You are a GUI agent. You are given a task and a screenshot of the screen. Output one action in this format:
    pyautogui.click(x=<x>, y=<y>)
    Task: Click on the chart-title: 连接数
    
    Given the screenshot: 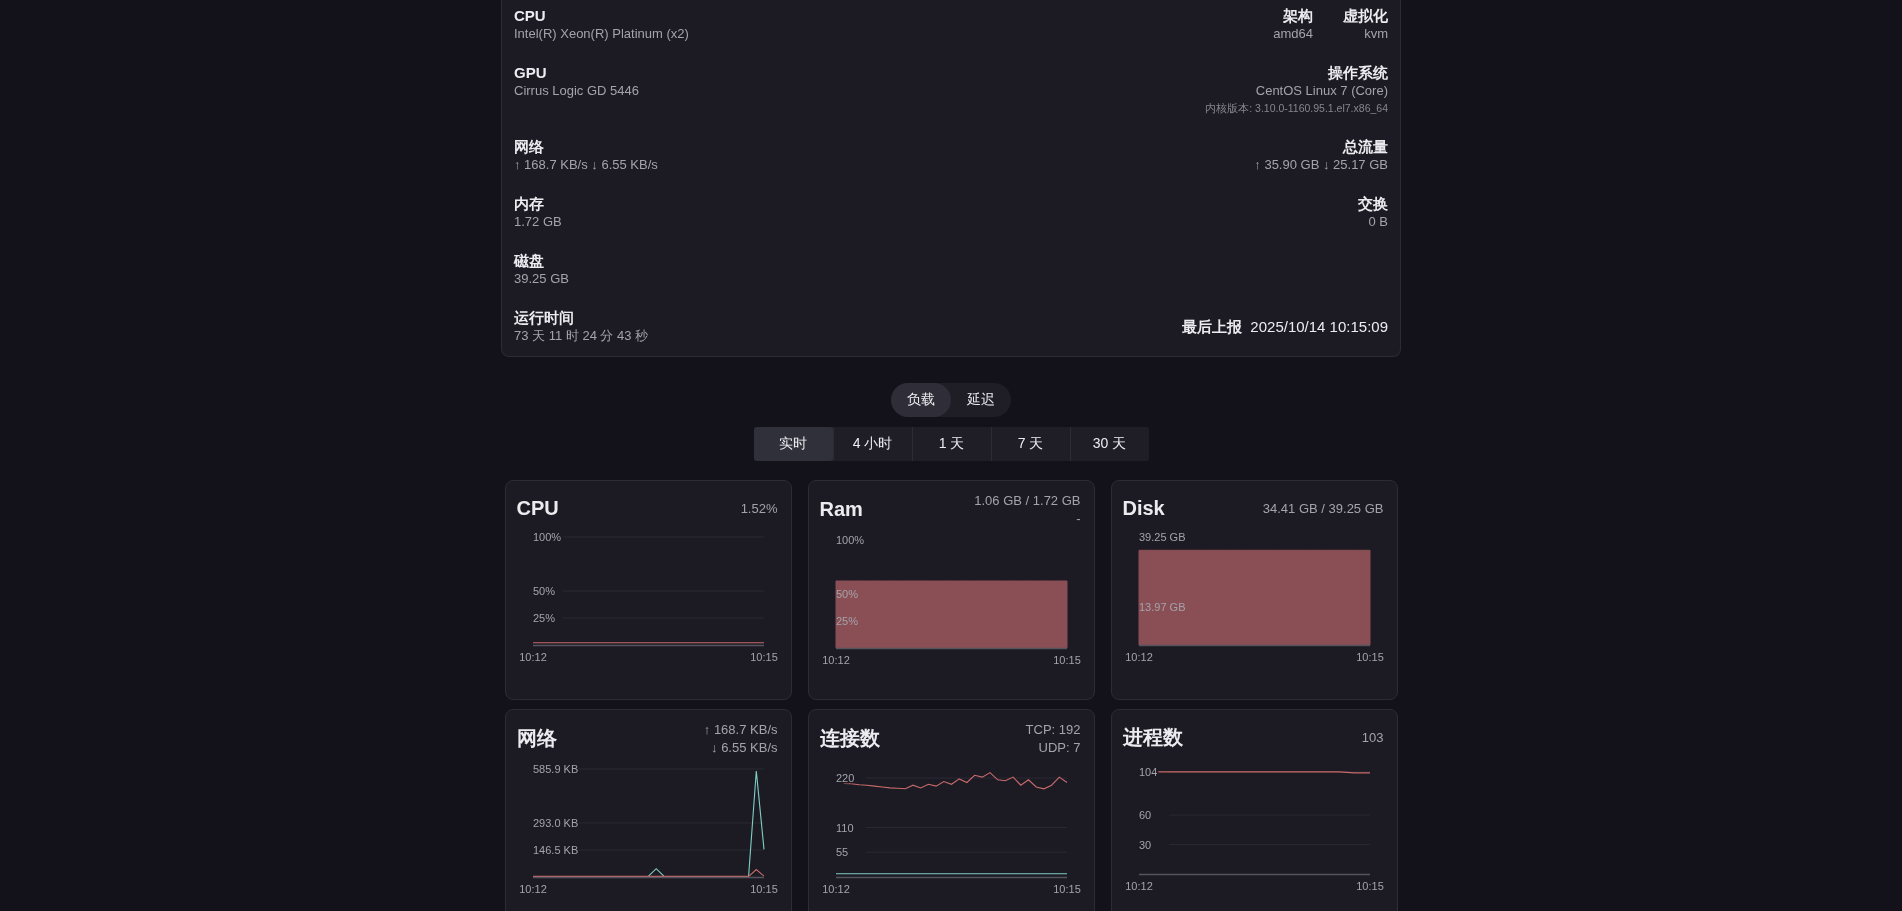 What is the action you would take?
    pyautogui.click(x=849, y=738)
    